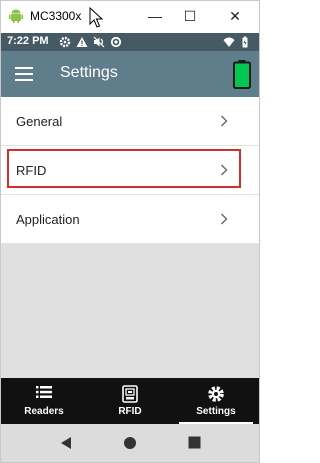 The image size is (320, 463). Describe the element at coordinates (24, 74) in the screenshot. I see `hamburger-menu-icon` at that location.